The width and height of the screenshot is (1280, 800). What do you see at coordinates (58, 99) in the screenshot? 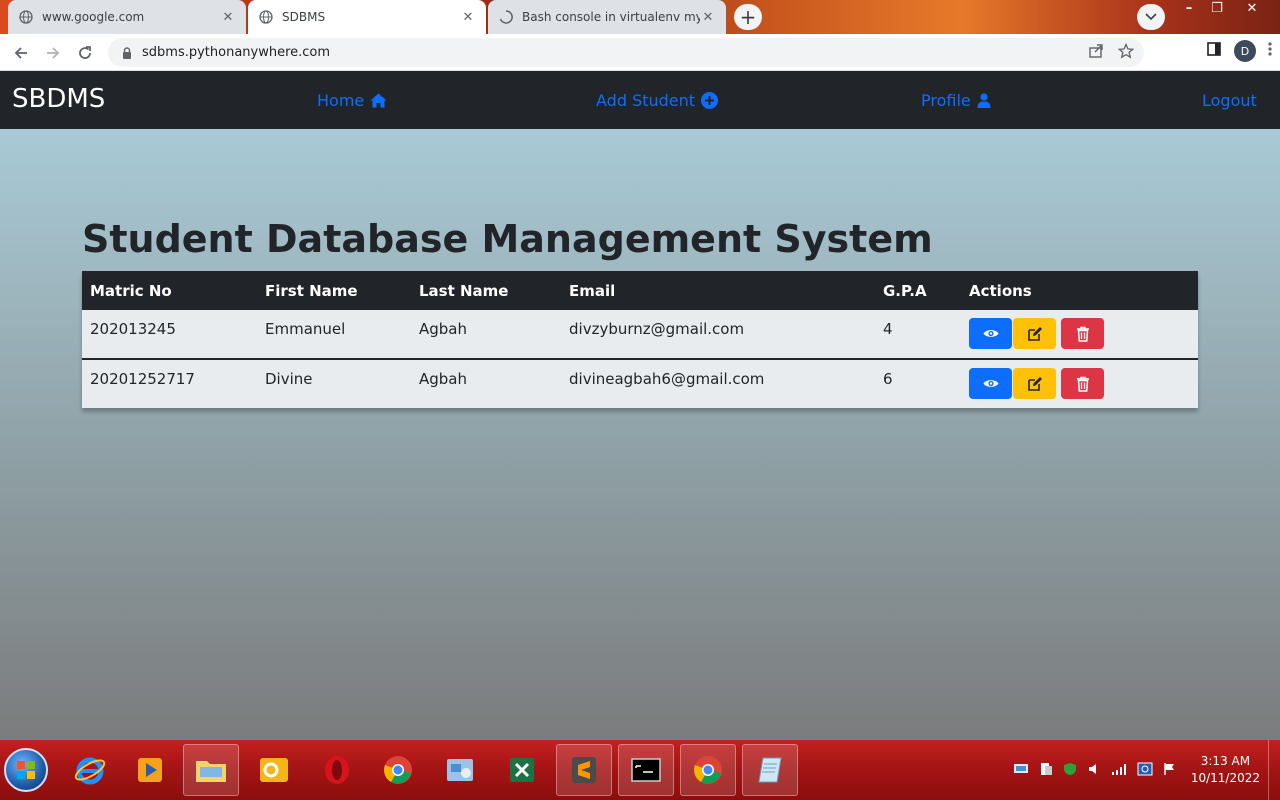
I see `brand-logo: SBDMS` at bounding box center [58, 99].